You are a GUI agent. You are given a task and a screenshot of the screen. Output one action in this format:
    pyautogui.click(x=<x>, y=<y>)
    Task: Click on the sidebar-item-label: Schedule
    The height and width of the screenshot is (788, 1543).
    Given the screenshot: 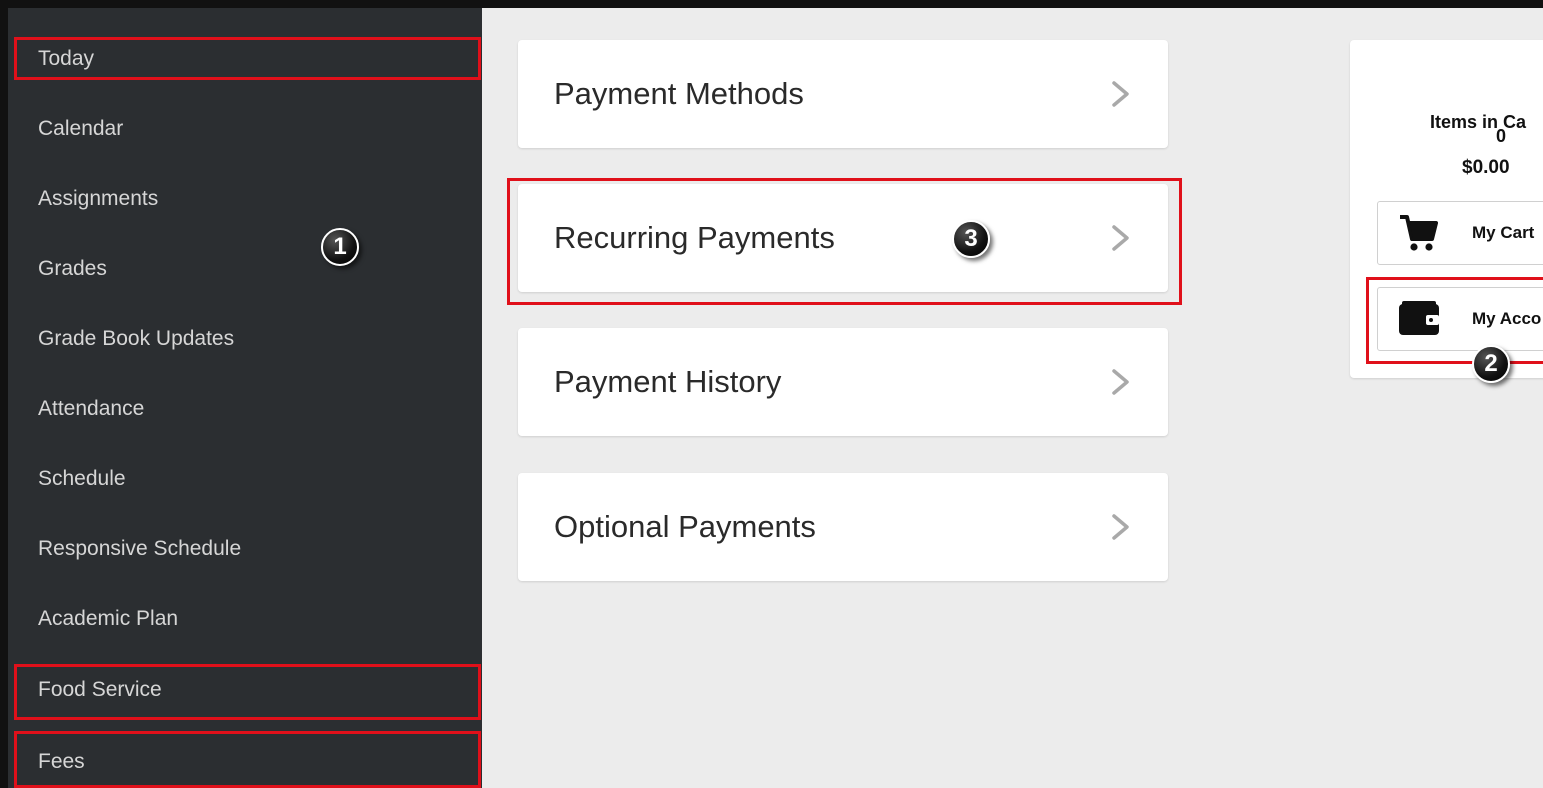 What is the action you would take?
    pyautogui.click(x=82, y=478)
    